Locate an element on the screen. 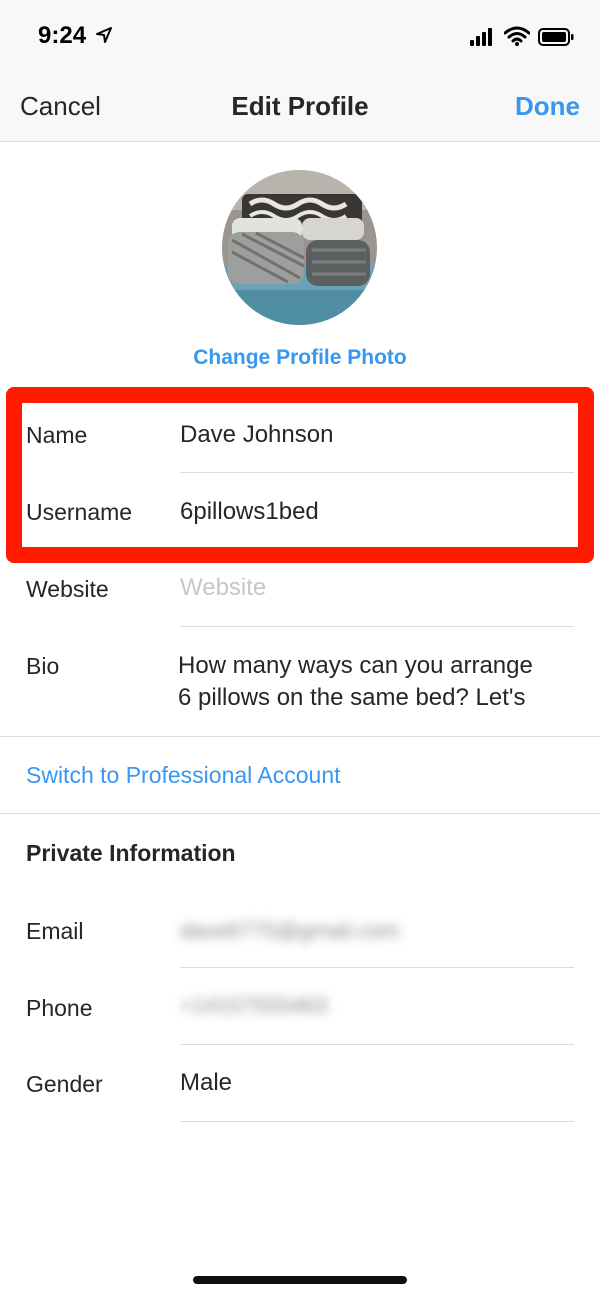  cancel-button: Cancel is located at coordinates (60, 106).